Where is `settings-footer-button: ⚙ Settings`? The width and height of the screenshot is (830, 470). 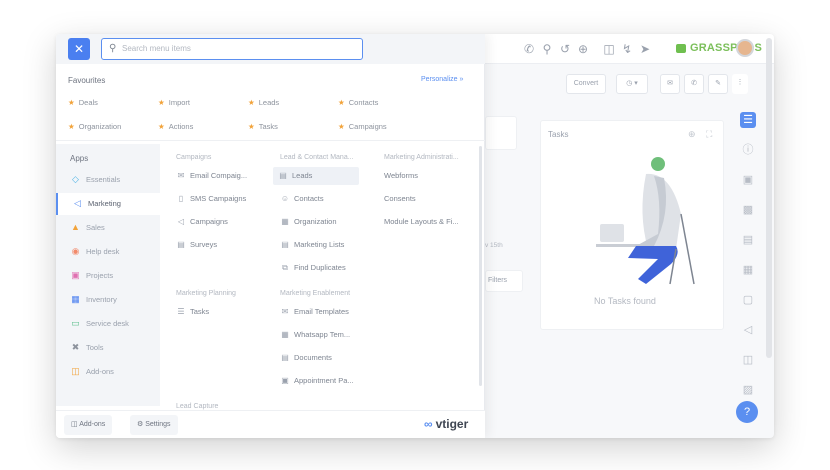 settings-footer-button: ⚙ Settings is located at coordinates (154, 425).